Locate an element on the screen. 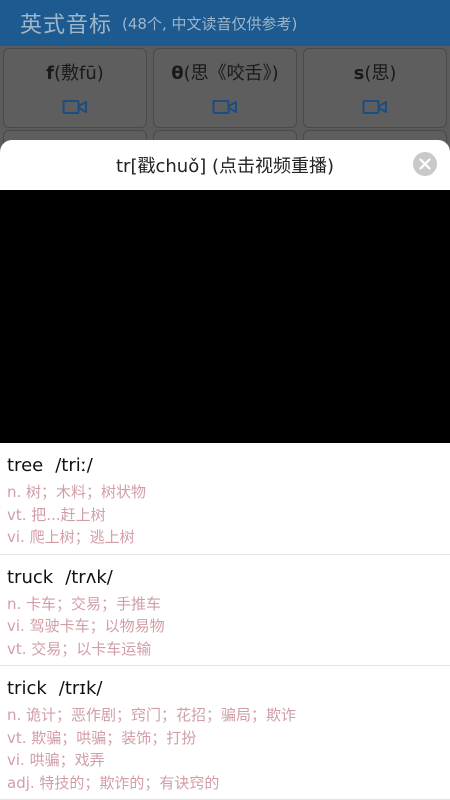 The image size is (450, 800). app-header: 英式音标 (48个, 中文读音仅供参考) is located at coordinates (225, 23).